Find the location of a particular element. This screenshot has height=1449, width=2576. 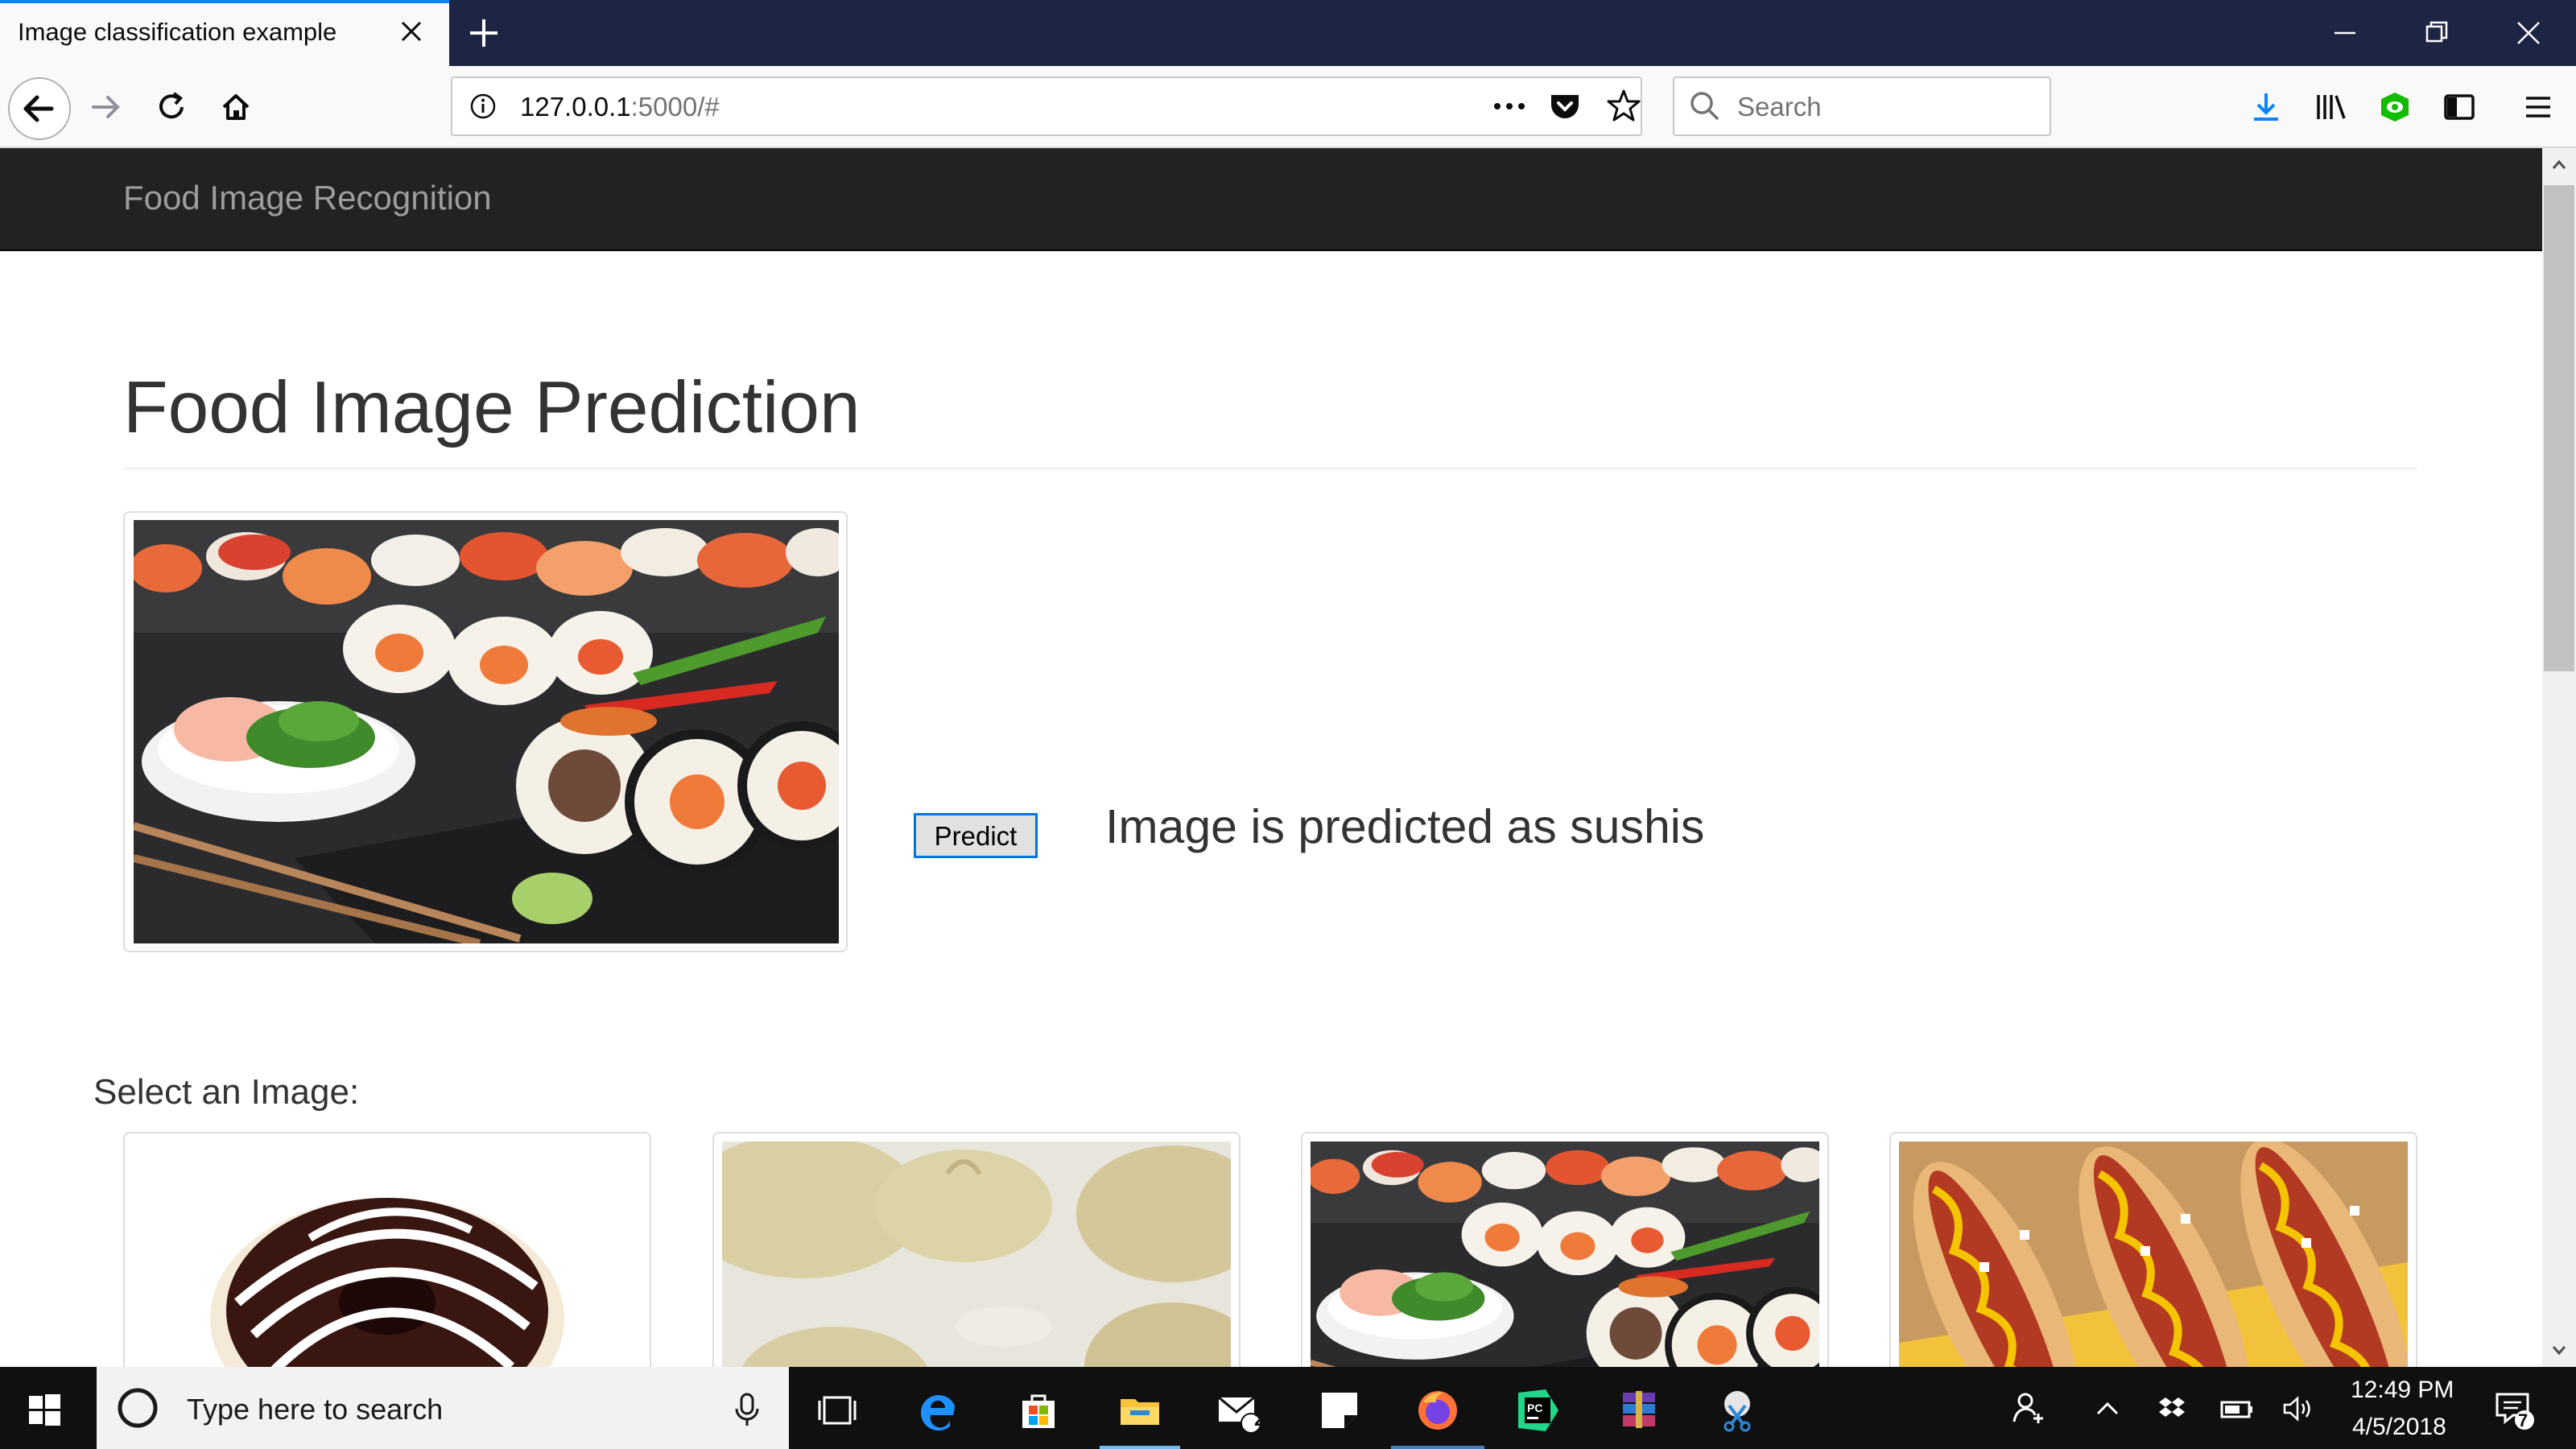

sidebar-icon is located at coordinates (2459, 107).